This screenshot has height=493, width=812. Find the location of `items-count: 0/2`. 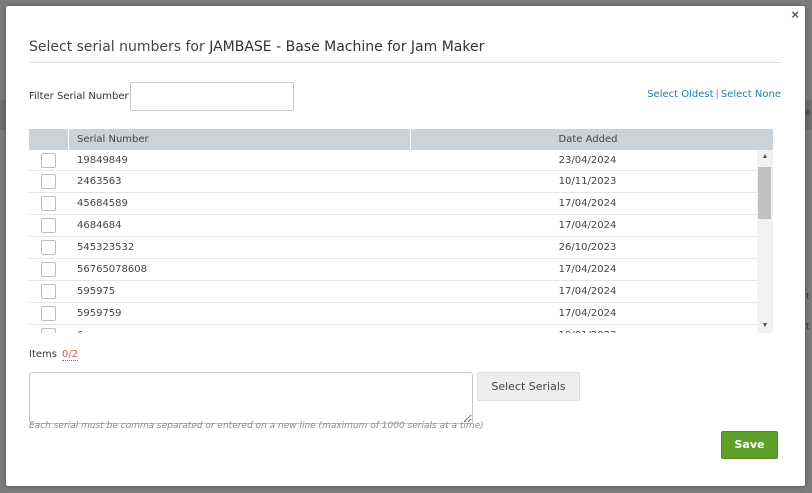

items-count: 0/2 is located at coordinates (70, 355).